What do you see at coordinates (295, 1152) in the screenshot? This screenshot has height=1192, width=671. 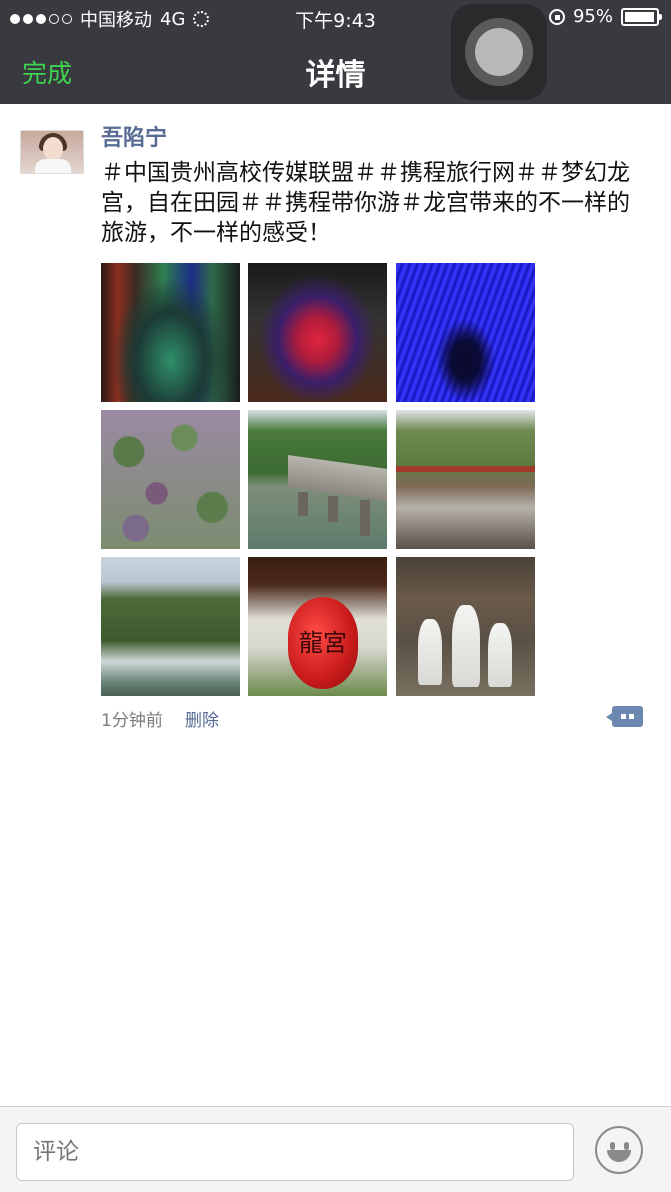 I see `comment-input` at bounding box center [295, 1152].